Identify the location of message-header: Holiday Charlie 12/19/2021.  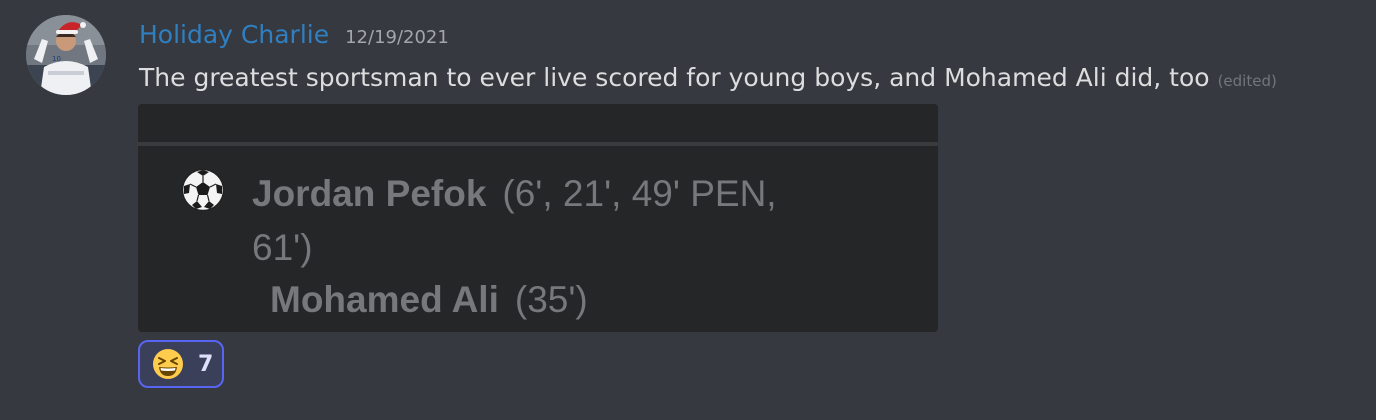
(294, 35).